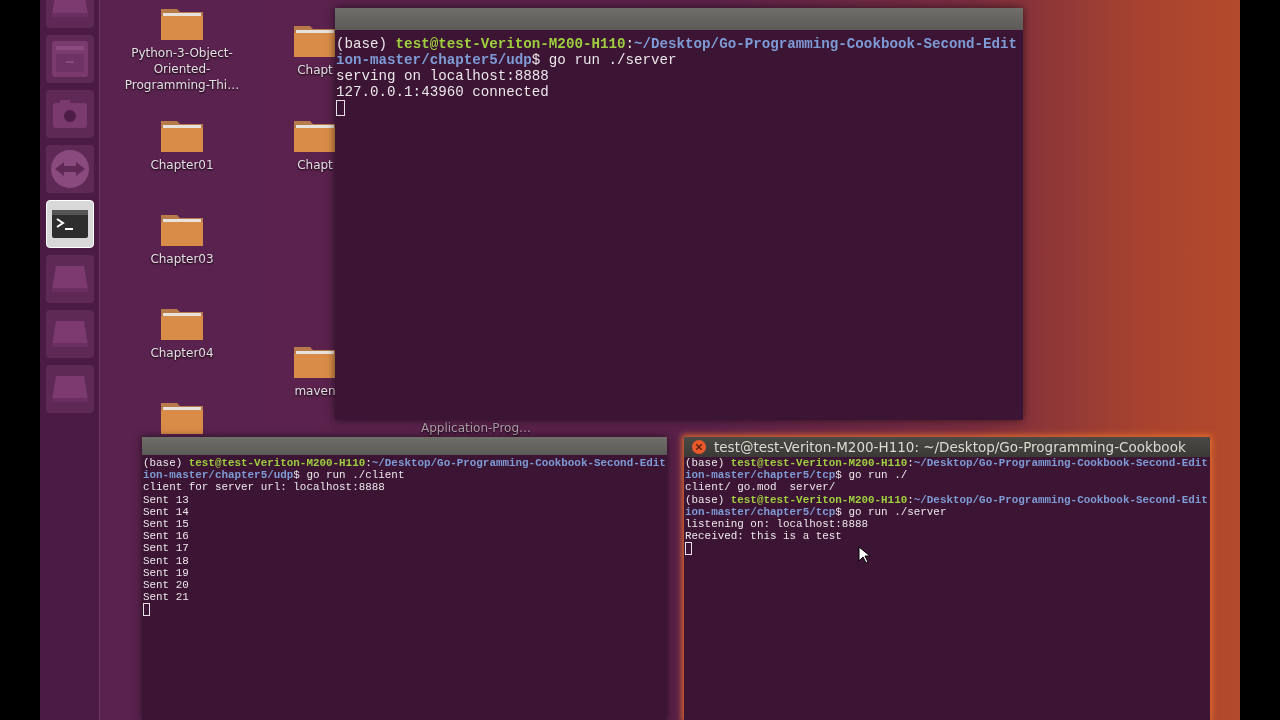 The height and width of the screenshot is (720, 1280). I want to click on folder-label: Chapter04, so click(182, 353).